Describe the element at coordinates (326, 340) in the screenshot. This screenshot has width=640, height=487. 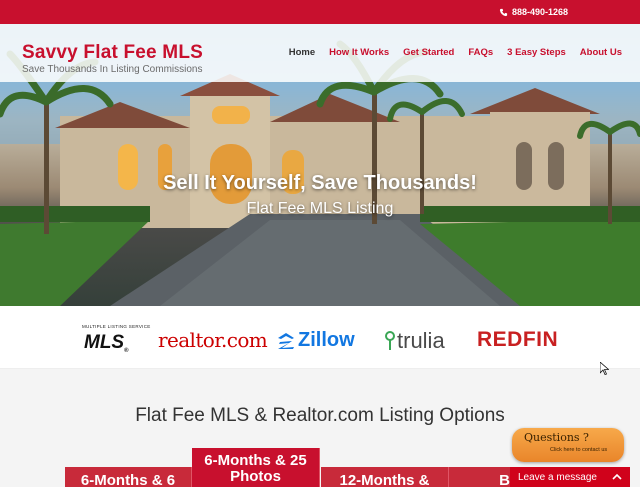
I see `zillow-logo-text: Zillow` at that location.